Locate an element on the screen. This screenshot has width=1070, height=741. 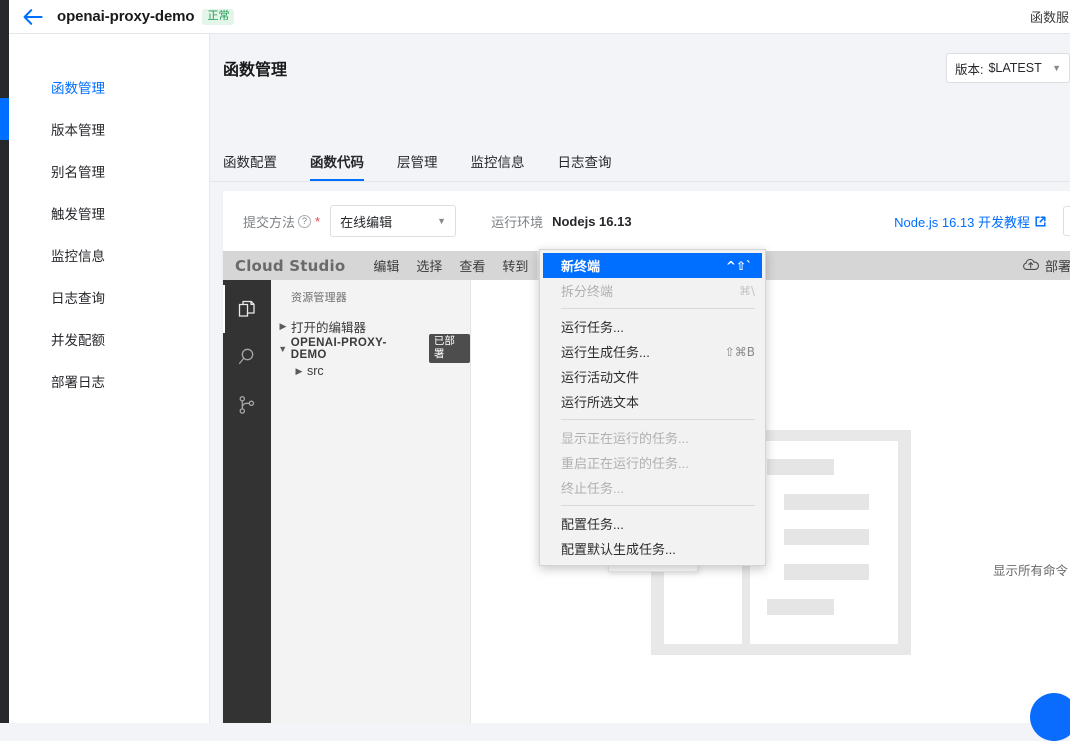
tree-row-project-root: ▼ OPENAI-PROXY-DEMO 已部署 is located at coordinates (370, 348).